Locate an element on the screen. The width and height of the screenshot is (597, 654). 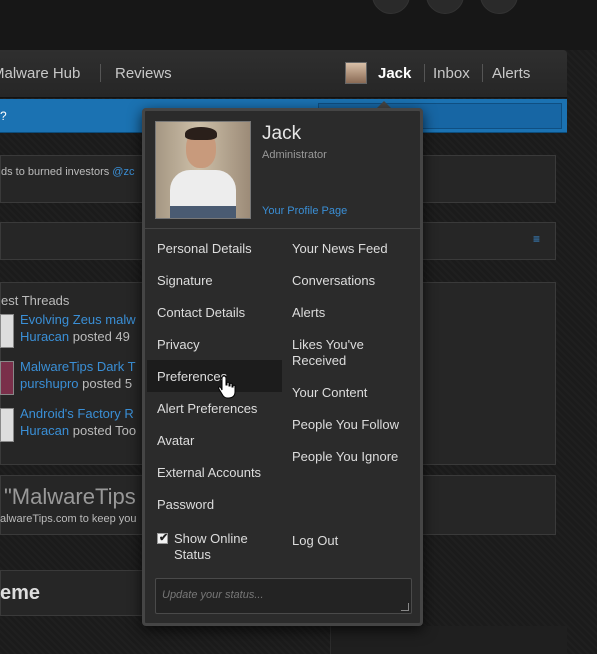
navigation-bar: Malware Hub Reviews Jack Inbox Alerts is located at coordinates (283, 74).